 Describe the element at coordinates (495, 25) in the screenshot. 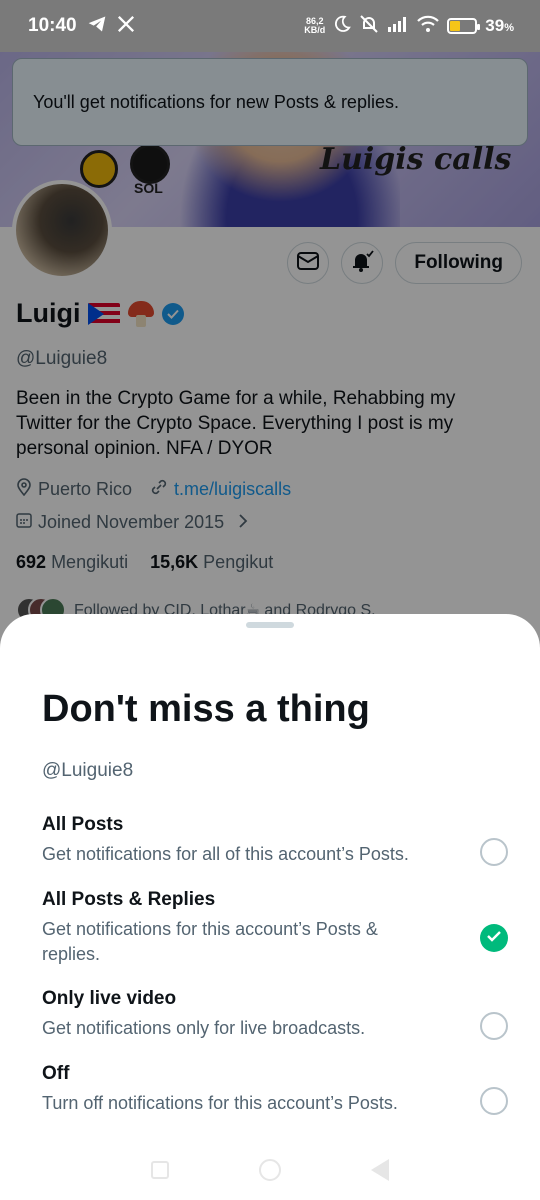

I see `battery-percentage-value: 39` at that location.